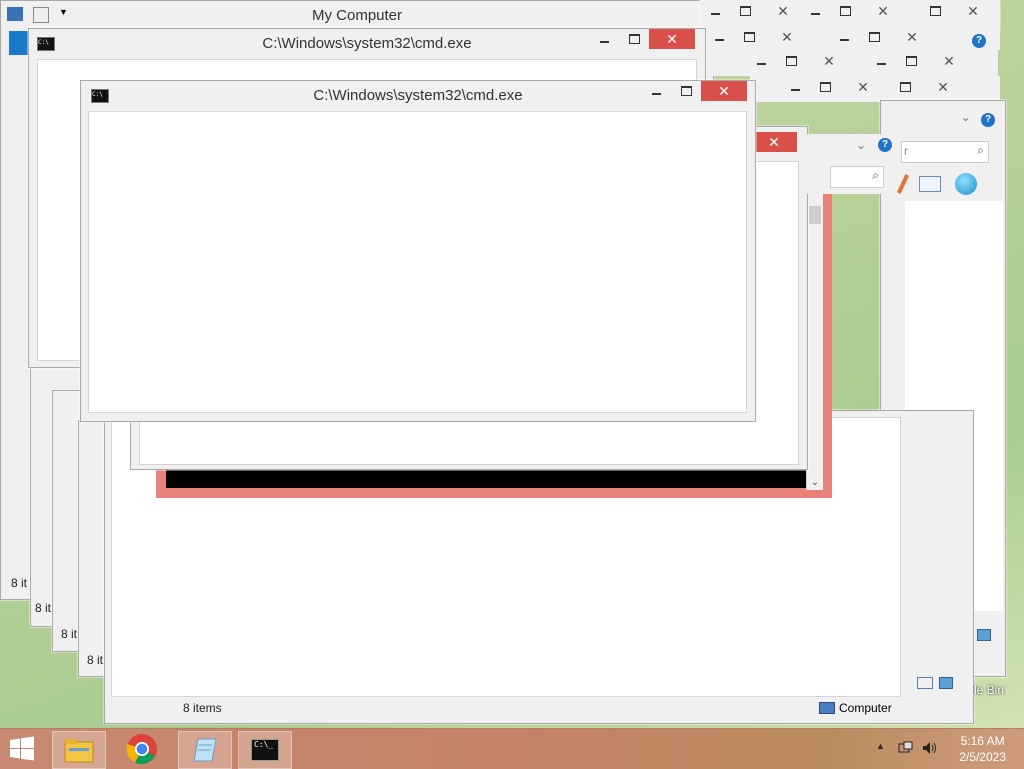  What do you see at coordinates (815, 215) in the screenshot?
I see `scroll-thumb` at bounding box center [815, 215].